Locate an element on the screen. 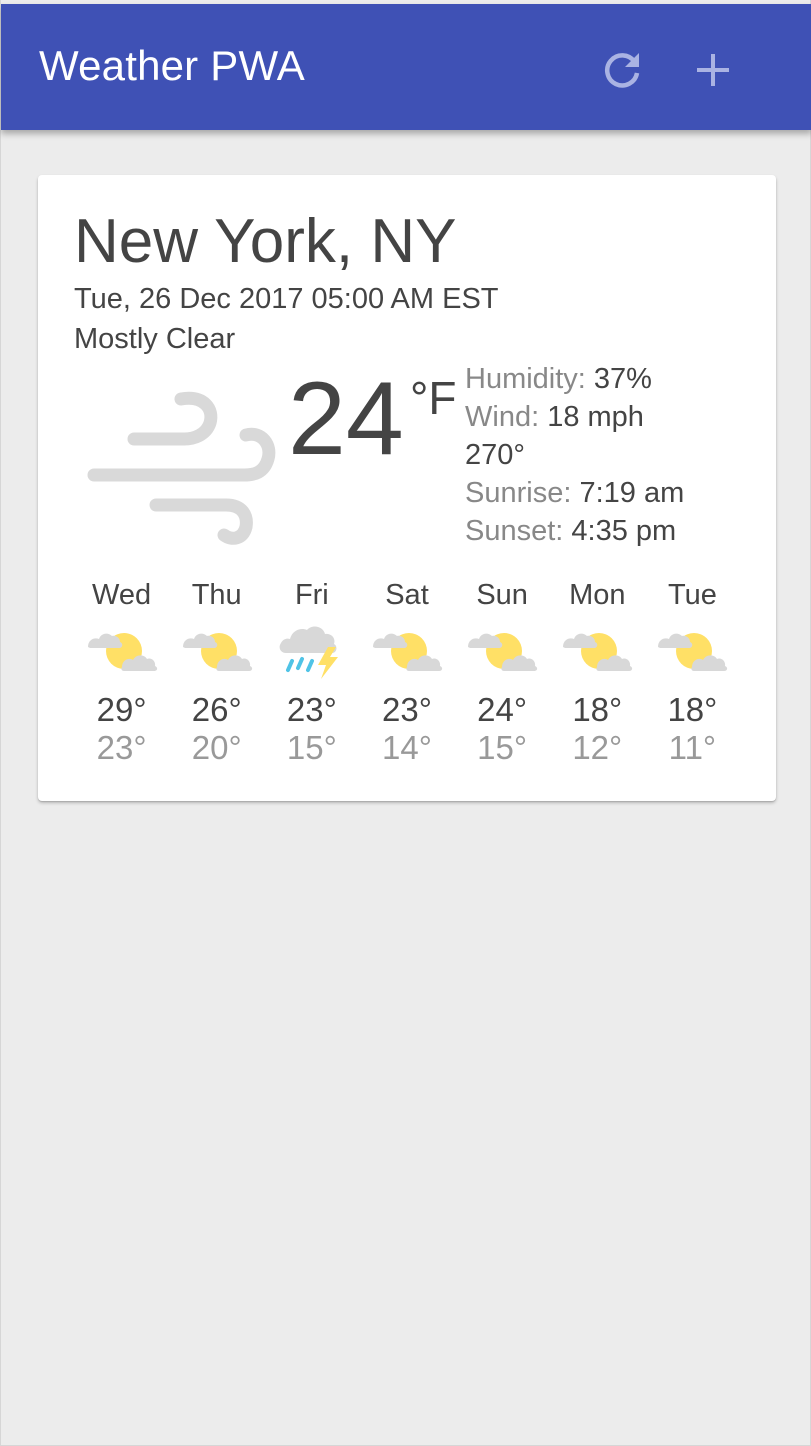  wind-row: Wind: 18 mph is located at coordinates (610, 417).